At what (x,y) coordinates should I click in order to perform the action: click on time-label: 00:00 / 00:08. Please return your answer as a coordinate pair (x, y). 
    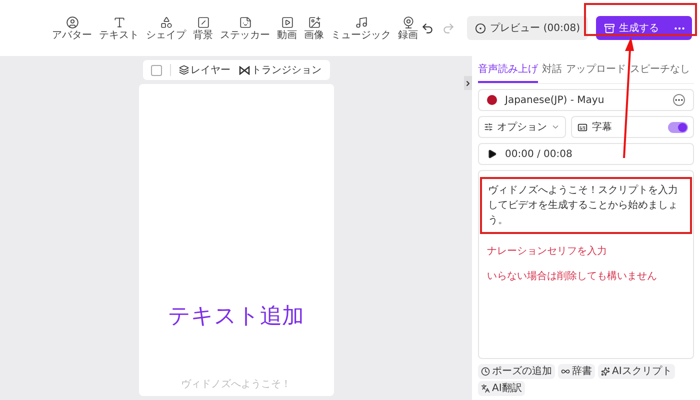
    Looking at the image, I should click on (538, 155).